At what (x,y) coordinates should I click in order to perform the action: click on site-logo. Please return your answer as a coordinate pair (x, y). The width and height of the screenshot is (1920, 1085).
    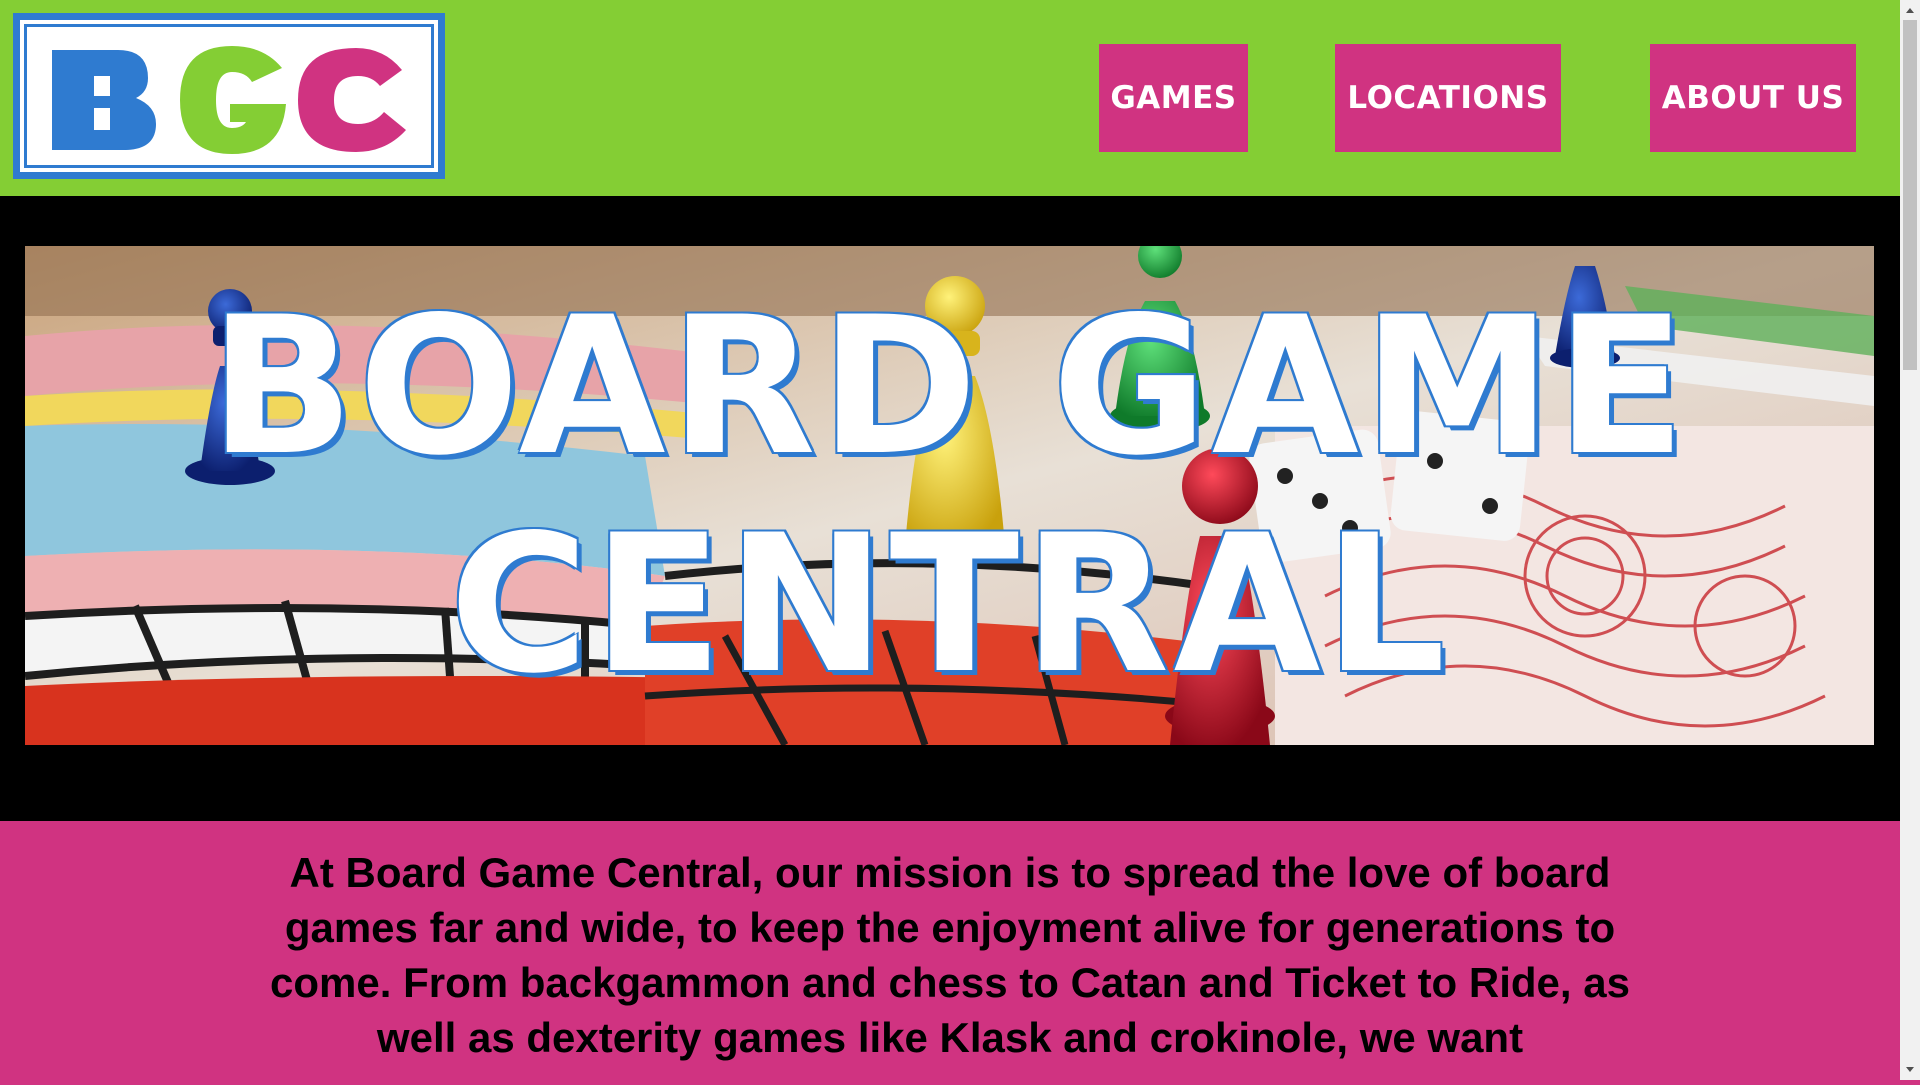
    Looking at the image, I should click on (229, 96).